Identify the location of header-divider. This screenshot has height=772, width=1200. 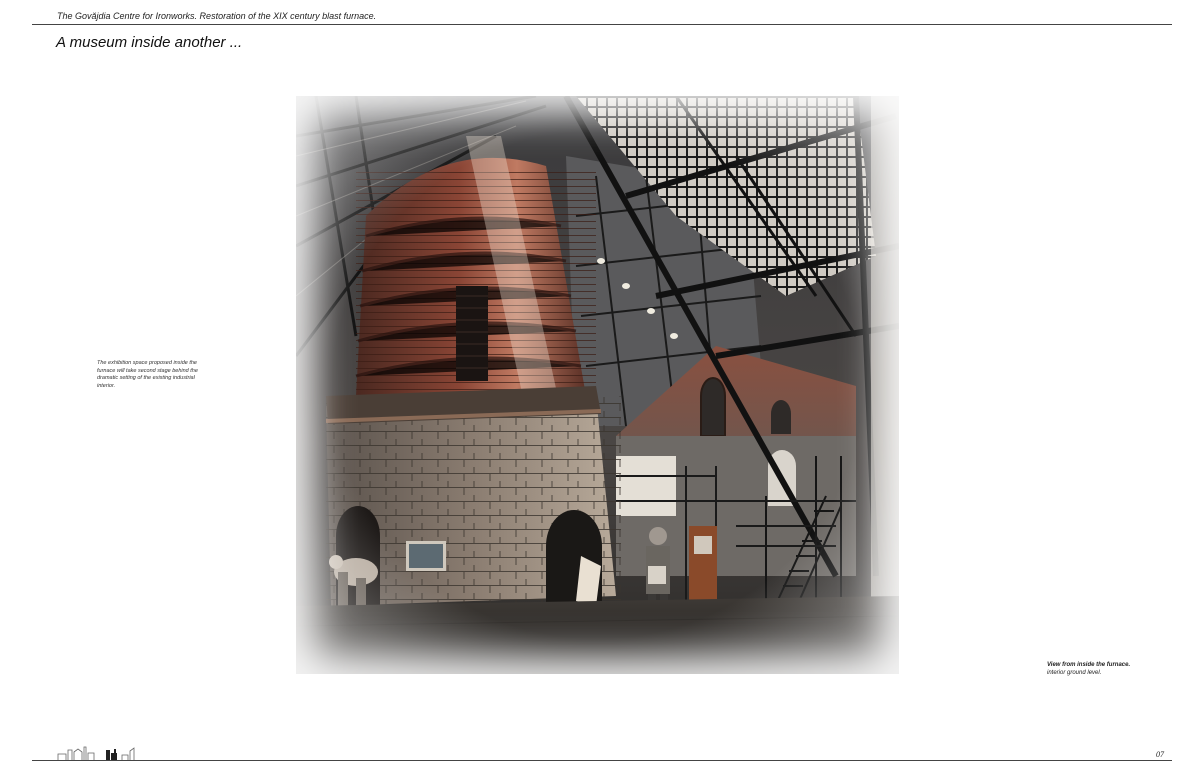
(602, 24).